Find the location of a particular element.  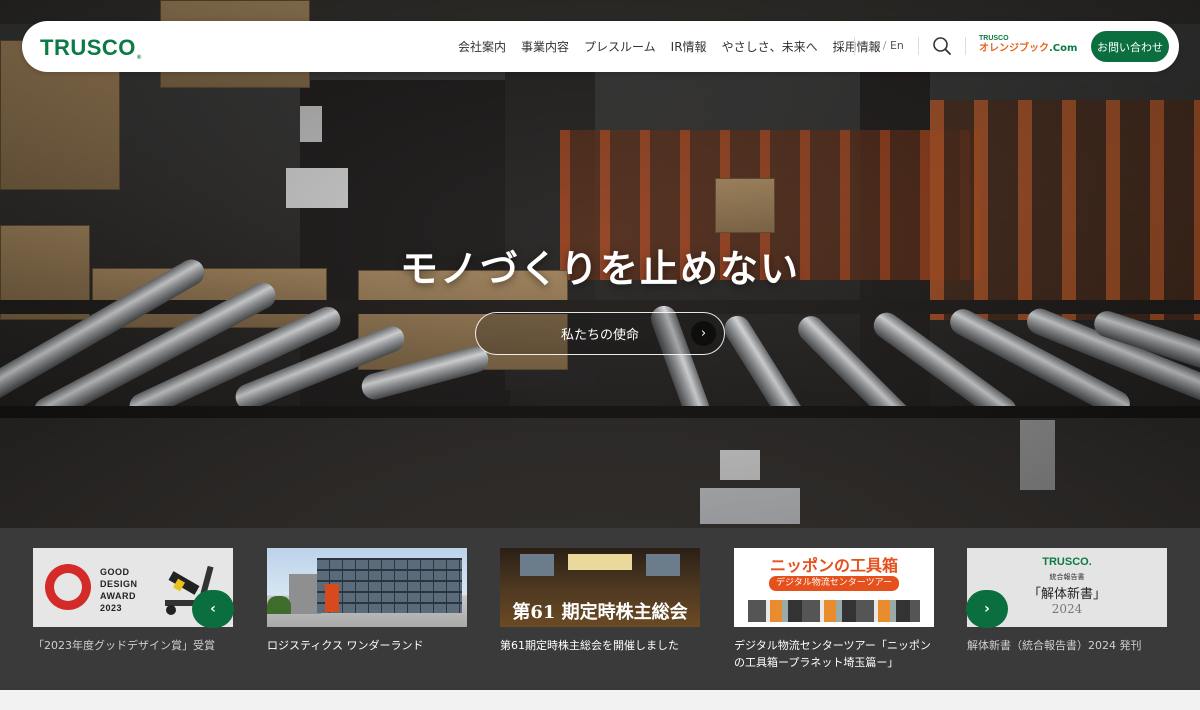

news-caption: 第61期定時株主総会を開催しました is located at coordinates (589, 645).